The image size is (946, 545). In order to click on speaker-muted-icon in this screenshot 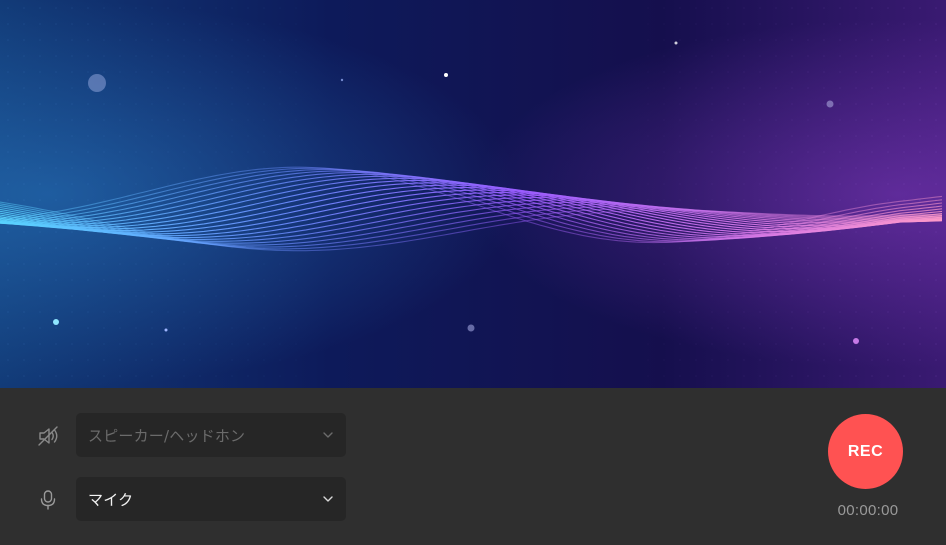, I will do `click(48, 436)`.